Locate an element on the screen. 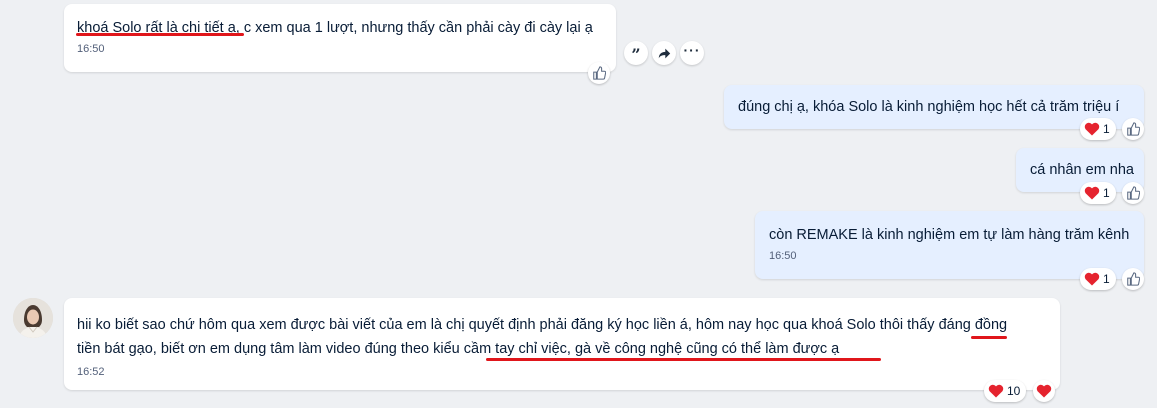  quote-button: ” is located at coordinates (636, 53).